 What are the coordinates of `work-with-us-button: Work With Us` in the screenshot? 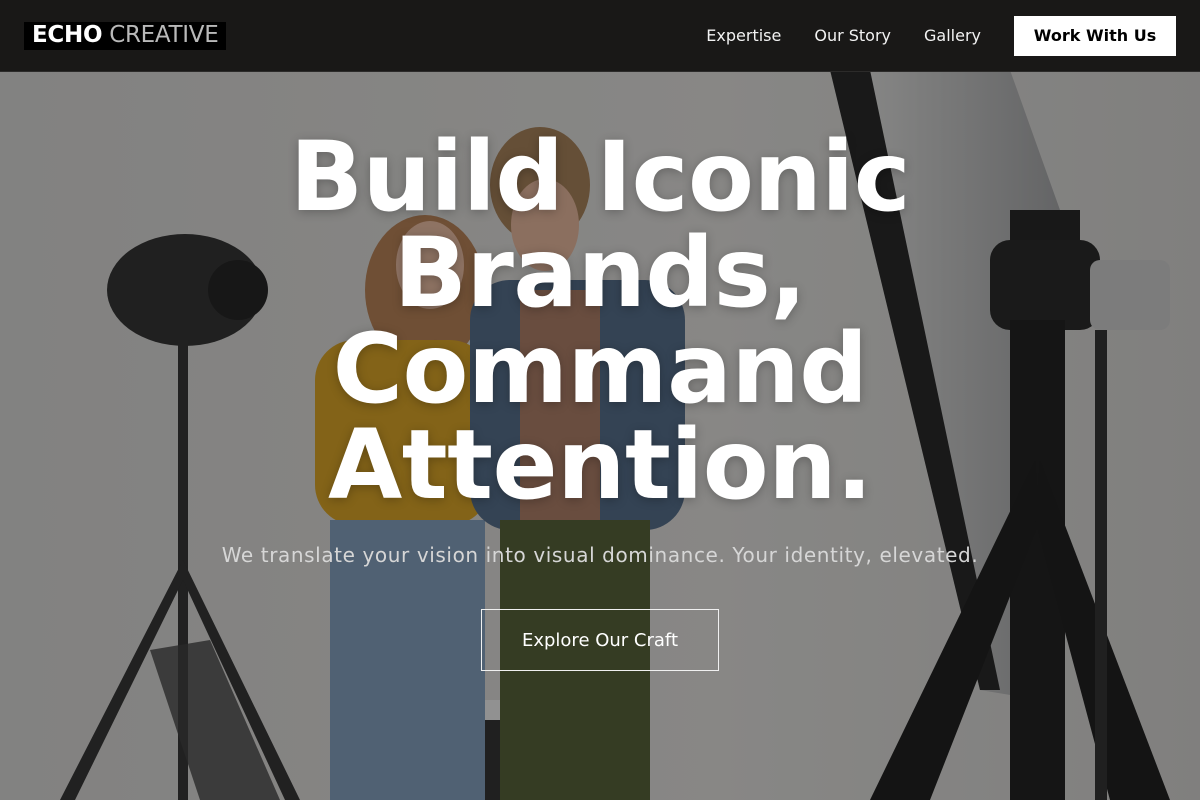 It's located at (1095, 35).